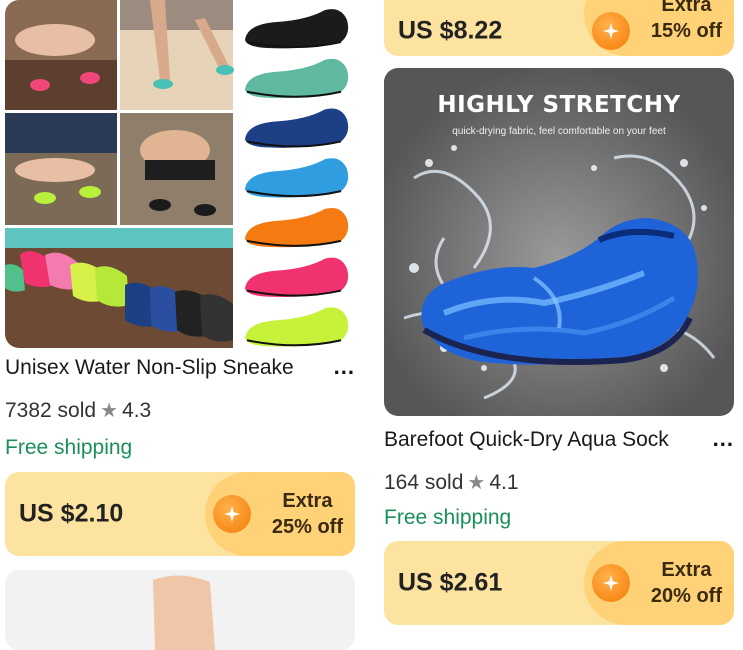 Image resolution: width=743 pixels, height=650 pixels. I want to click on sock-swatch-svg, so click(297, 178).